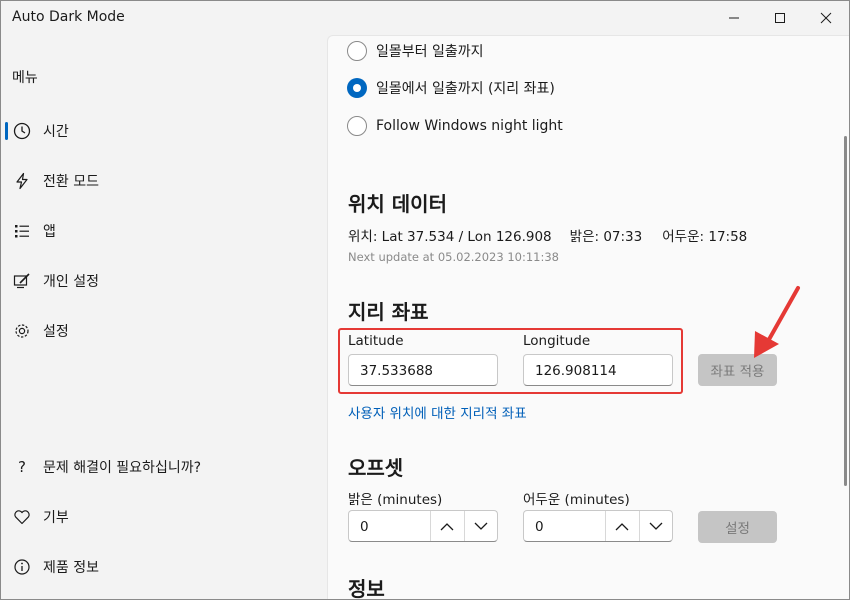  Describe the element at coordinates (423, 526) in the screenshot. I see `light-offset-stepper: 0` at that location.